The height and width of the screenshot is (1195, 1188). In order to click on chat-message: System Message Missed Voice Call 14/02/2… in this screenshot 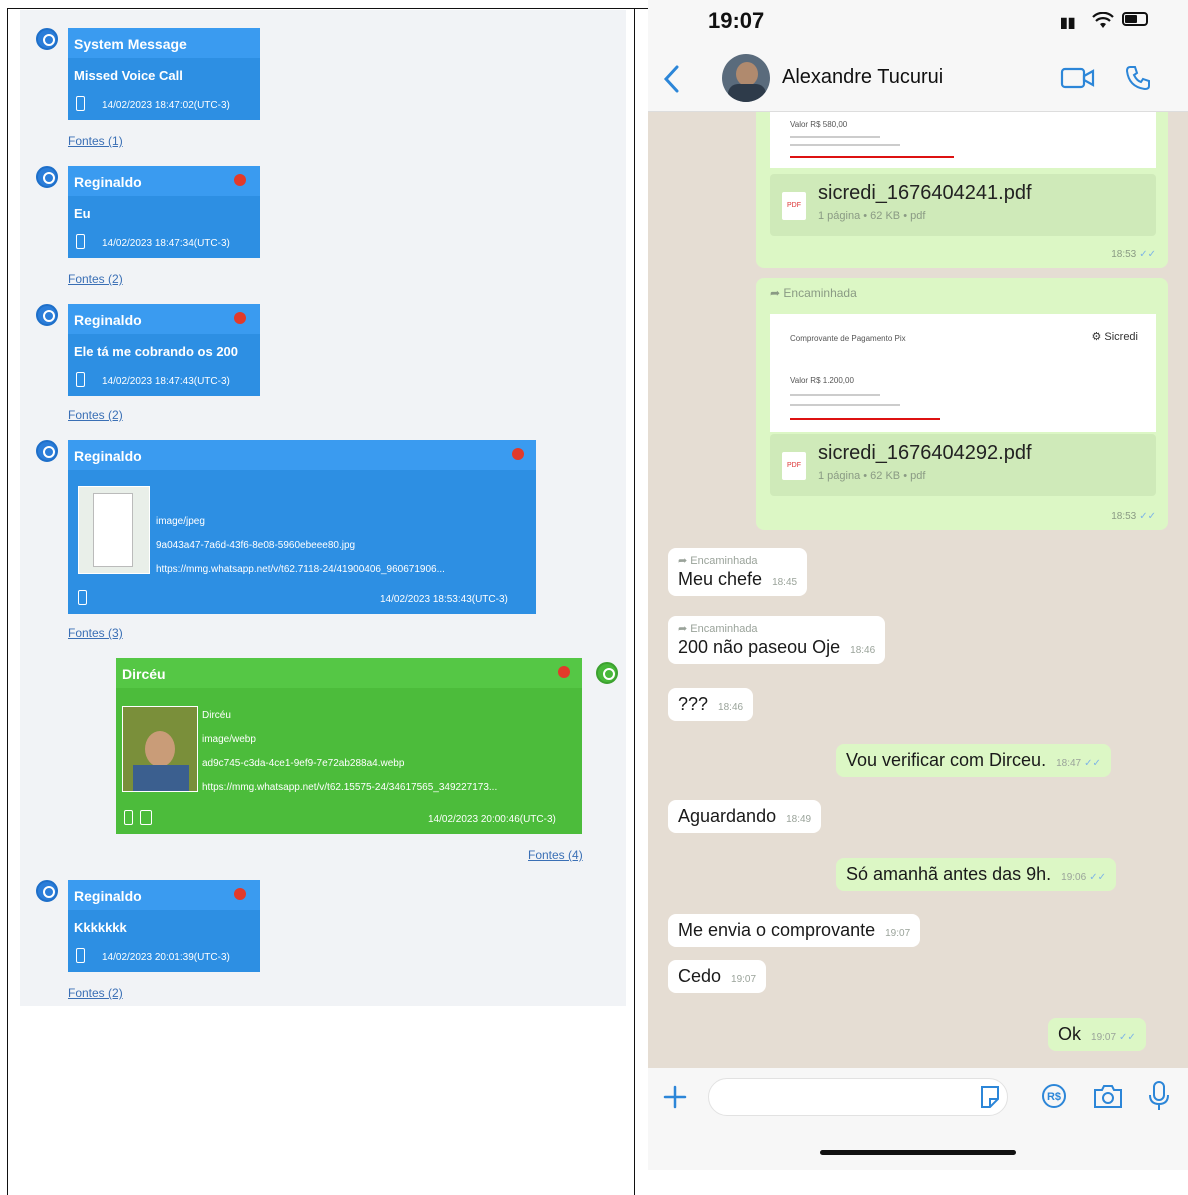, I will do `click(164, 74)`.